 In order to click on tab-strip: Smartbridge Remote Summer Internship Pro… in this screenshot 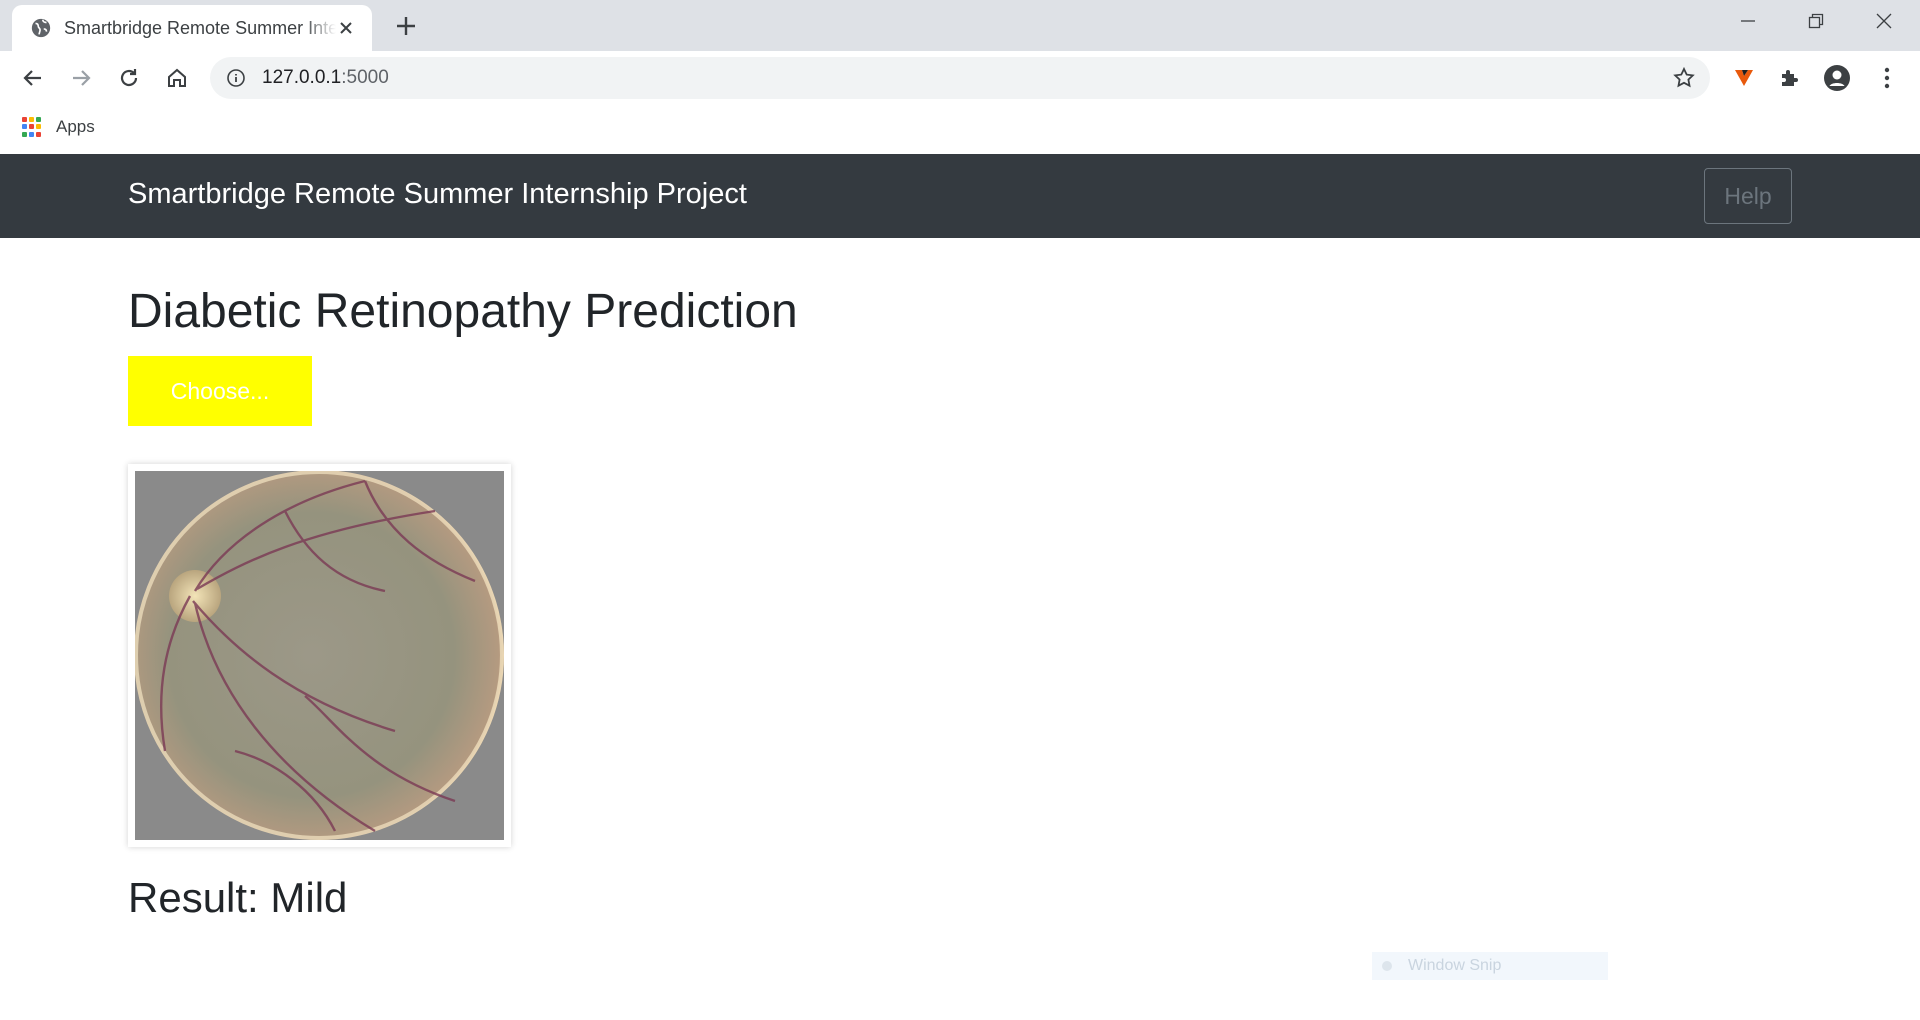, I will do `click(960, 25)`.